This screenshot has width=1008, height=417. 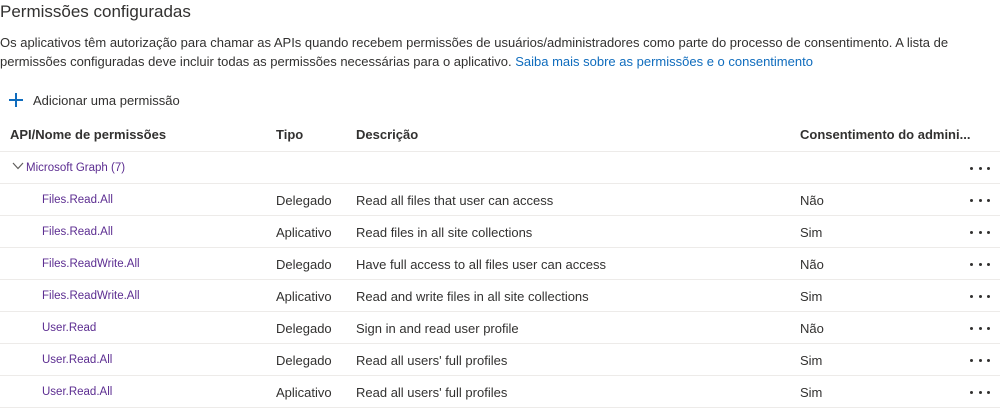 I want to click on add-permission-button: Adicionar uma permissão, so click(x=94, y=100).